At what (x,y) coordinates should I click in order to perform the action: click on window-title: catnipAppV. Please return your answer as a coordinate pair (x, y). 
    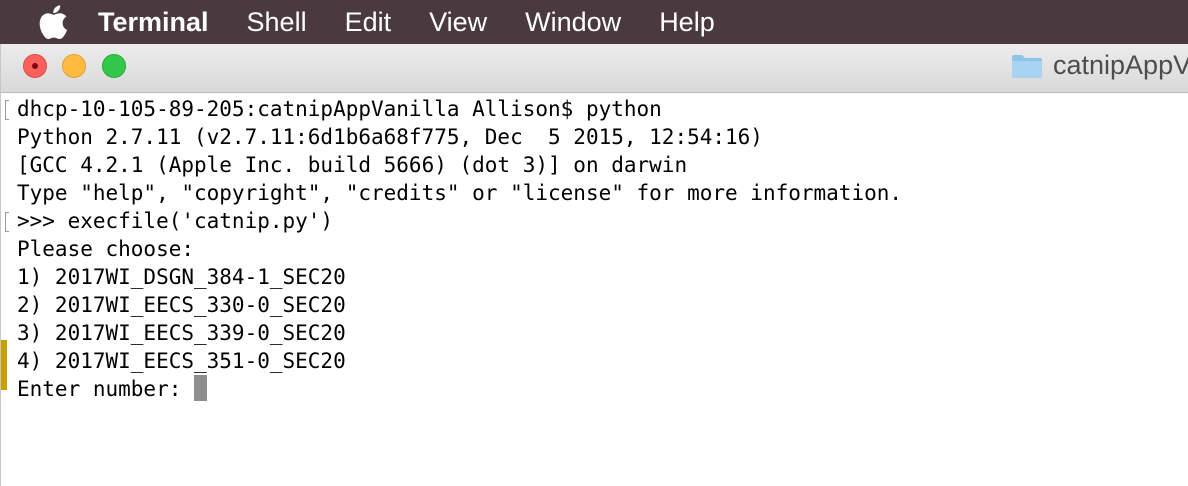
    Looking at the image, I should click on (1120, 65).